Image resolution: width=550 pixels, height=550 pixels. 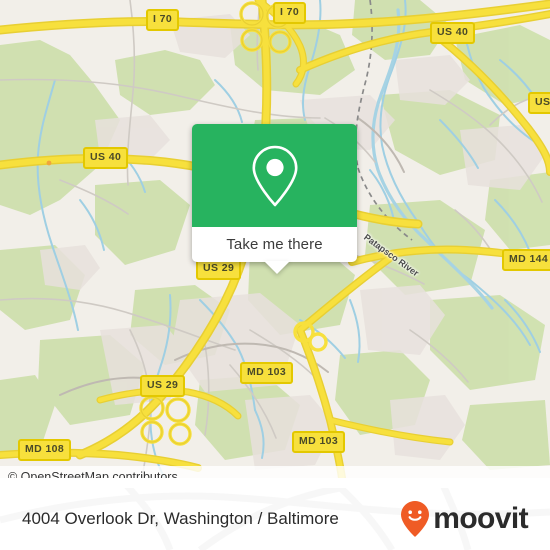 What do you see at coordinates (539, 103) in the screenshot?
I see `road-shield: US` at bounding box center [539, 103].